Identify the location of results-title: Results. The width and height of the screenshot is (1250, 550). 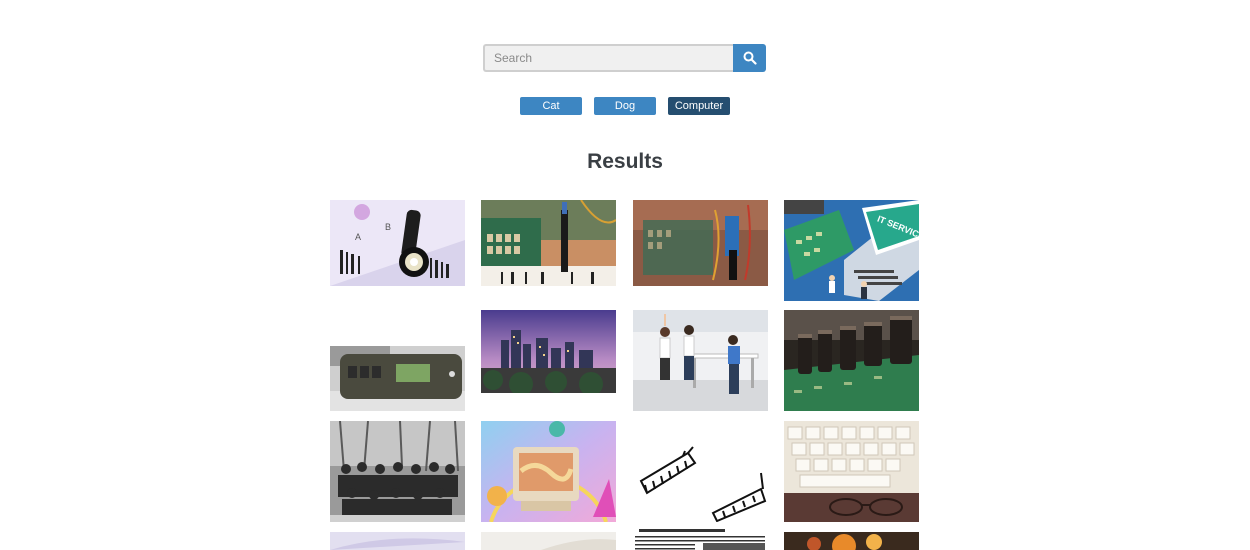
(625, 161).